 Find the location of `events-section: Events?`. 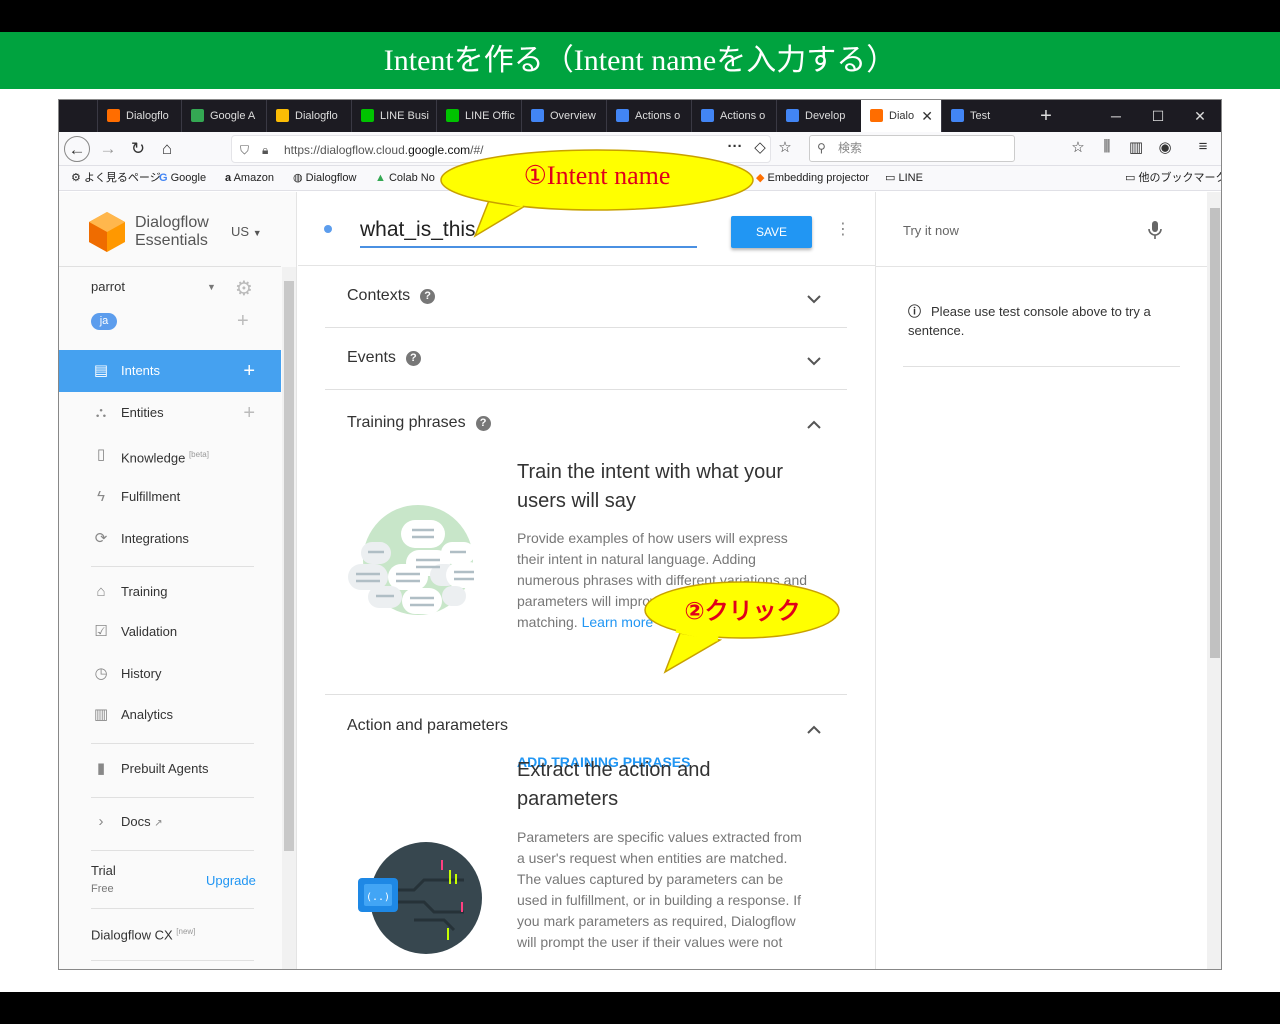

events-section: Events? is located at coordinates (586, 359).